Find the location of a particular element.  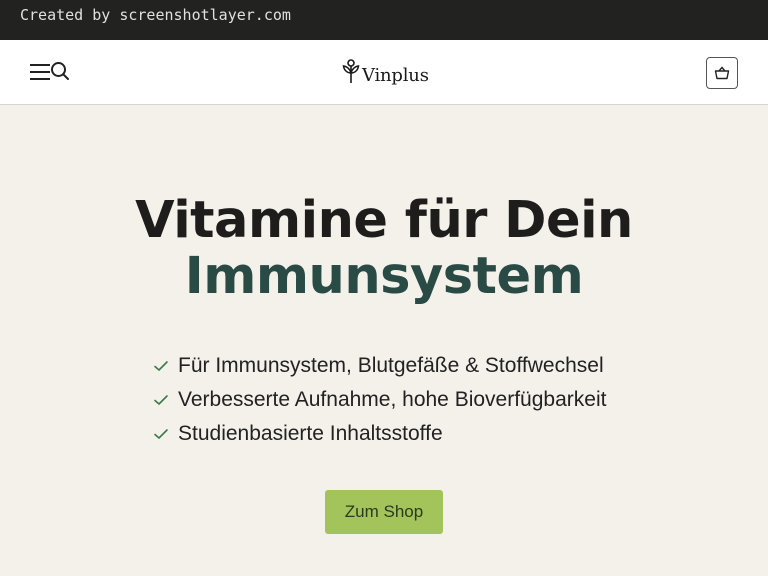

site-header: Vinplus is located at coordinates (384, 72).